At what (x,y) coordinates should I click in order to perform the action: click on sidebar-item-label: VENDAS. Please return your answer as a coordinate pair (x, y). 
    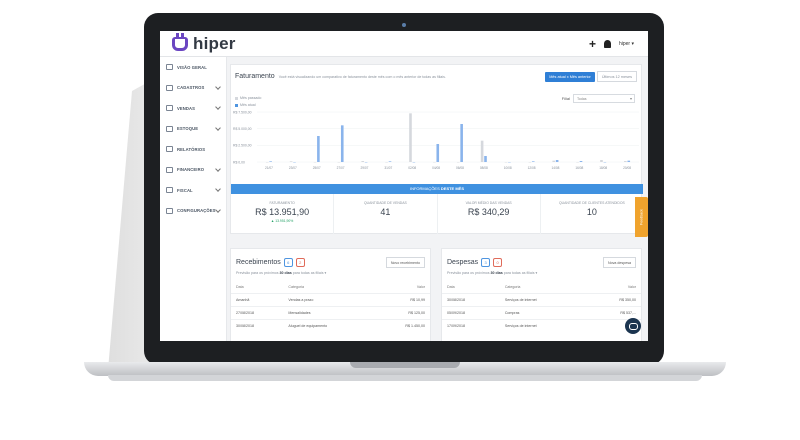
    Looking at the image, I should click on (186, 108).